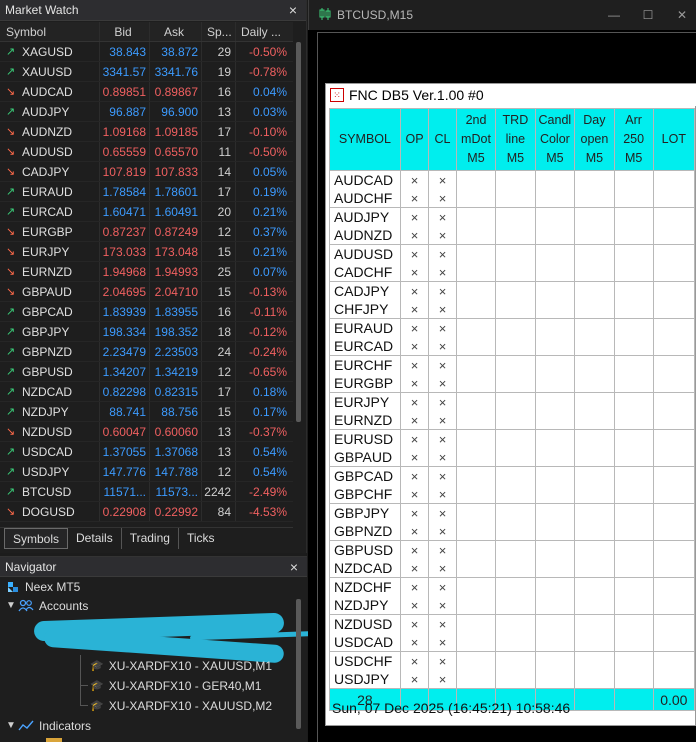 This screenshot has width=696, height=742. Describe the element at coordinates (146, 392) in the screenshot. I see `market-watch-row: ↗ NZDCAD 0.82298 0.82315 17 0.18%` at that location.